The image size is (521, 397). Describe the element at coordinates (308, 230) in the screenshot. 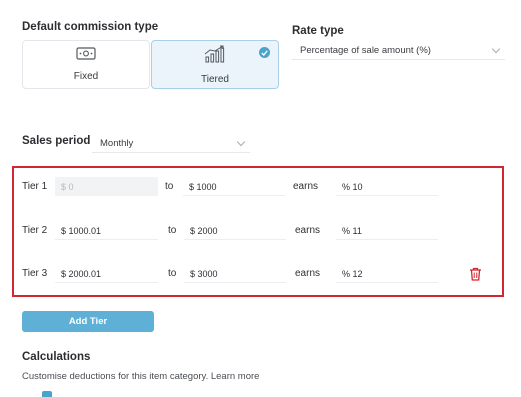

I see `tier-2-earns-label: earns` at that location.